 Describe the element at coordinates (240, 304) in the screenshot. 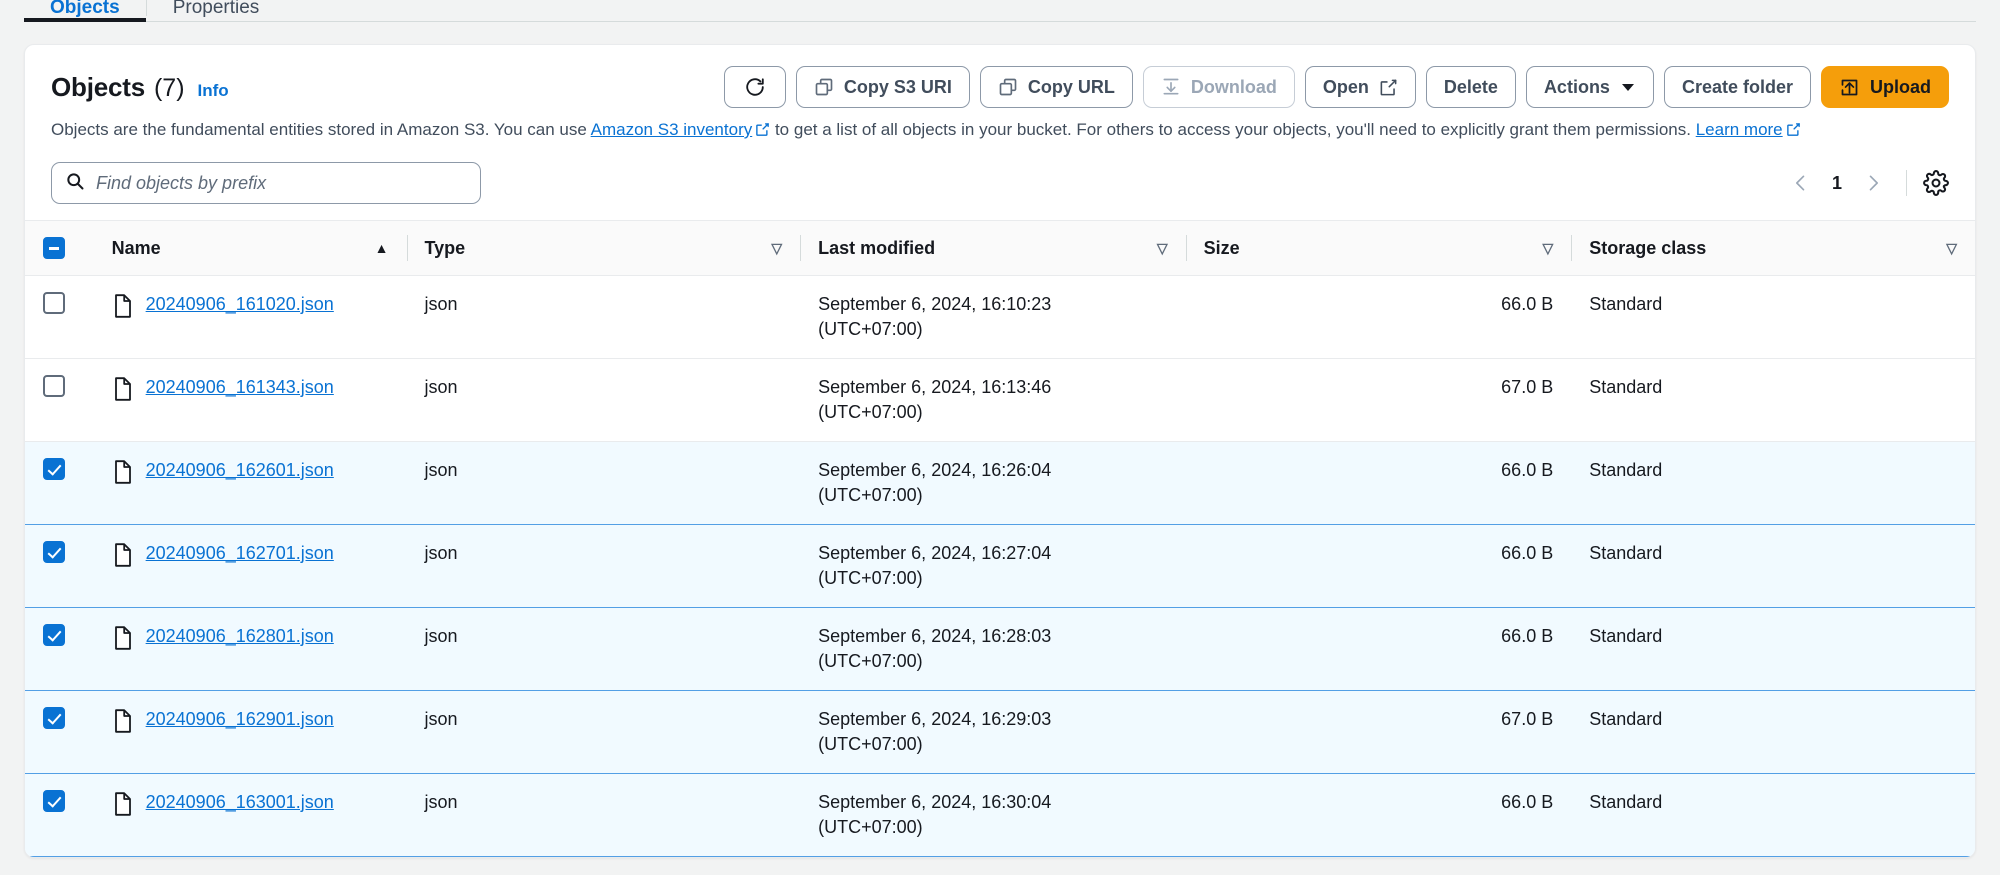

I see `object-name-link: 20240906_161020.json` at that location.